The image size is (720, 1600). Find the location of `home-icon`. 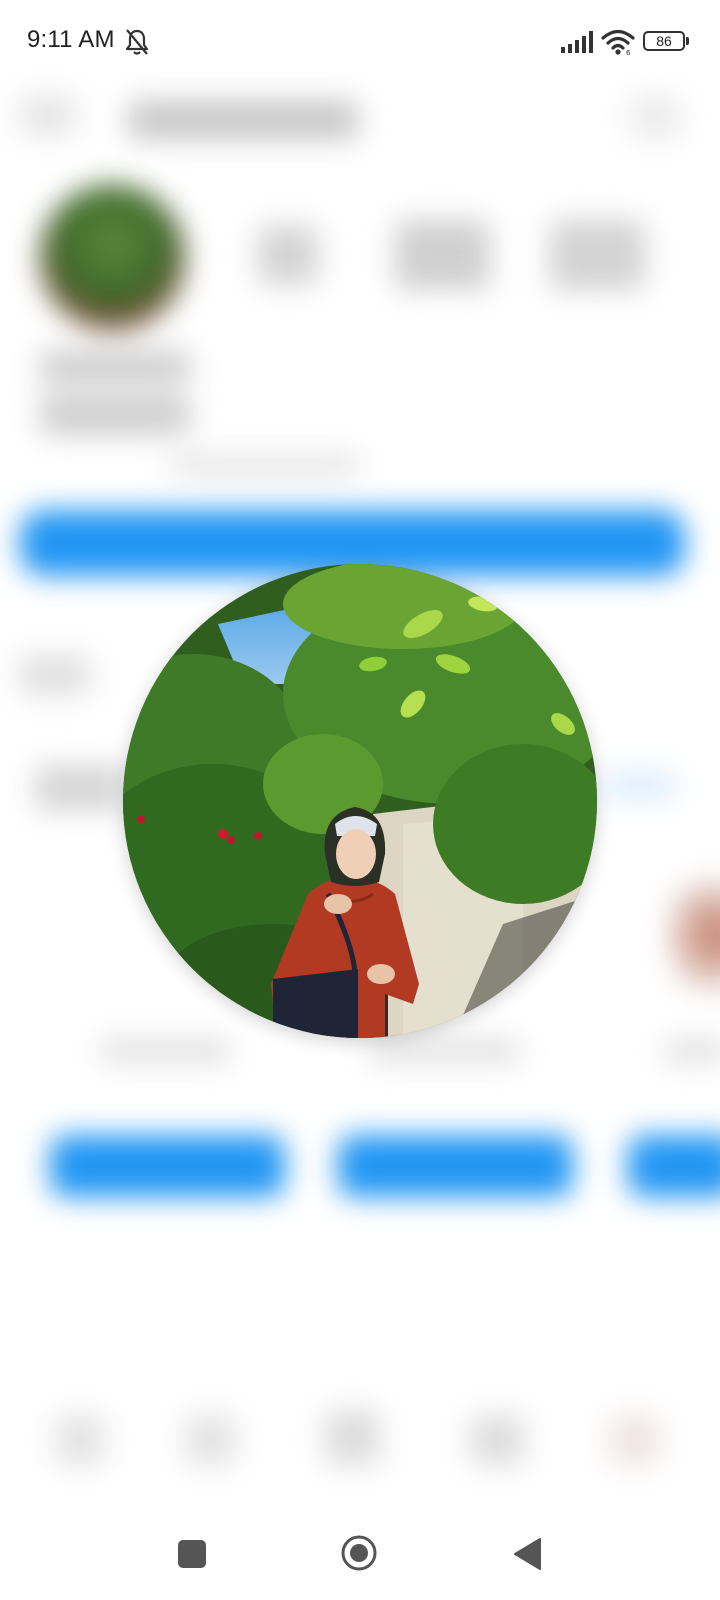

home-icon is located at coordinates (359, 1553).